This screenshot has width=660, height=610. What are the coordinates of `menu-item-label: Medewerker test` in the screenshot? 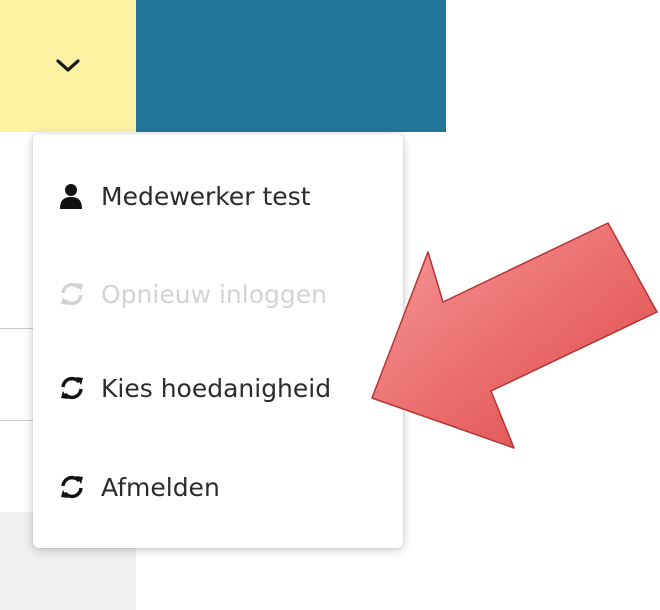 It's located at (206, 196).